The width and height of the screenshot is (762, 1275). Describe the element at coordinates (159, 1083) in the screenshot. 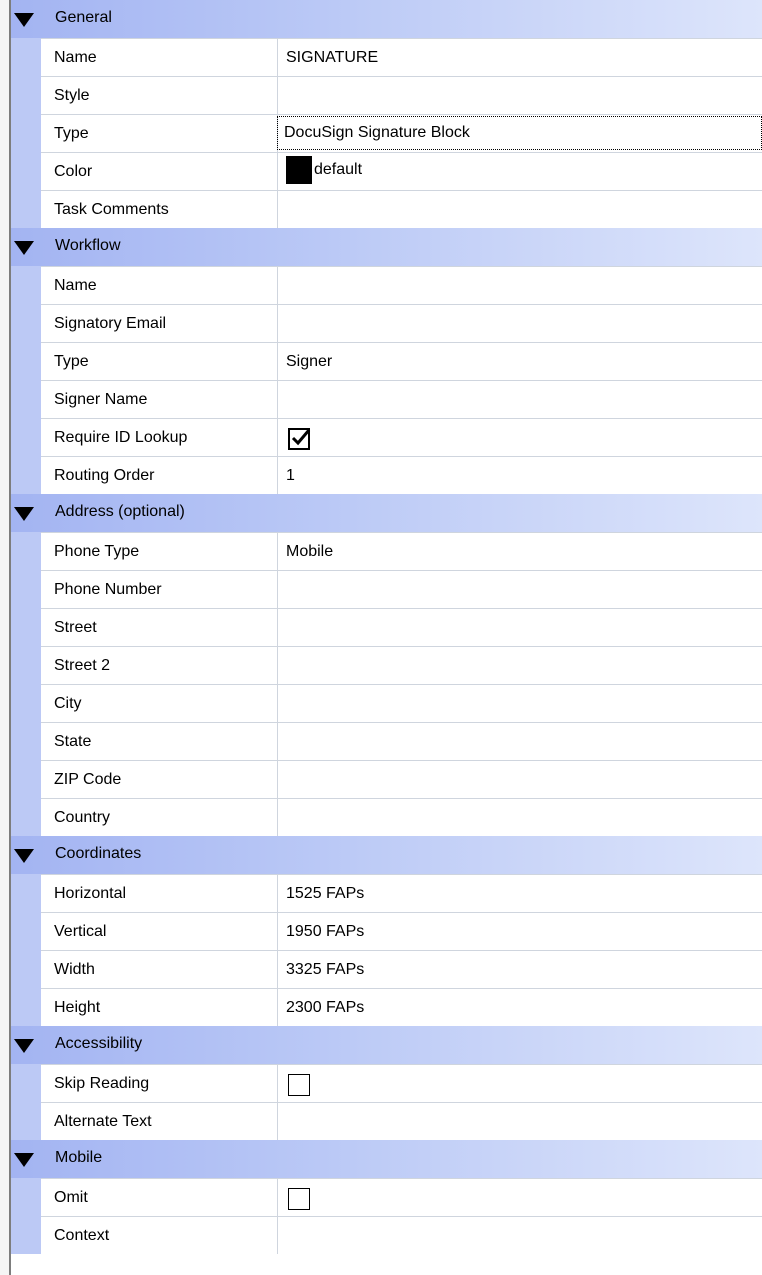

I see `property-name: Skip Reading` at that location.